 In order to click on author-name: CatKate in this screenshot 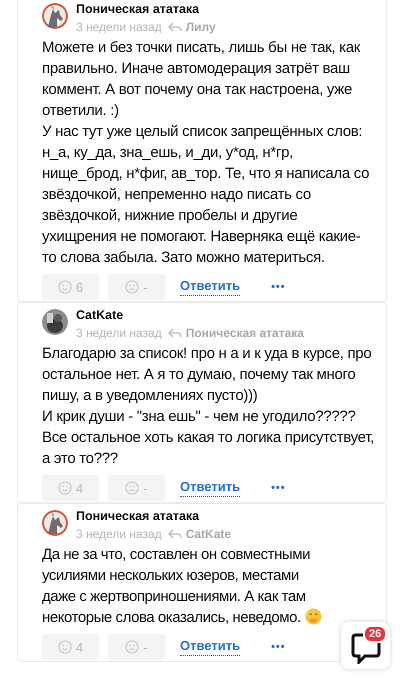, I will do `click(190, 315)`.